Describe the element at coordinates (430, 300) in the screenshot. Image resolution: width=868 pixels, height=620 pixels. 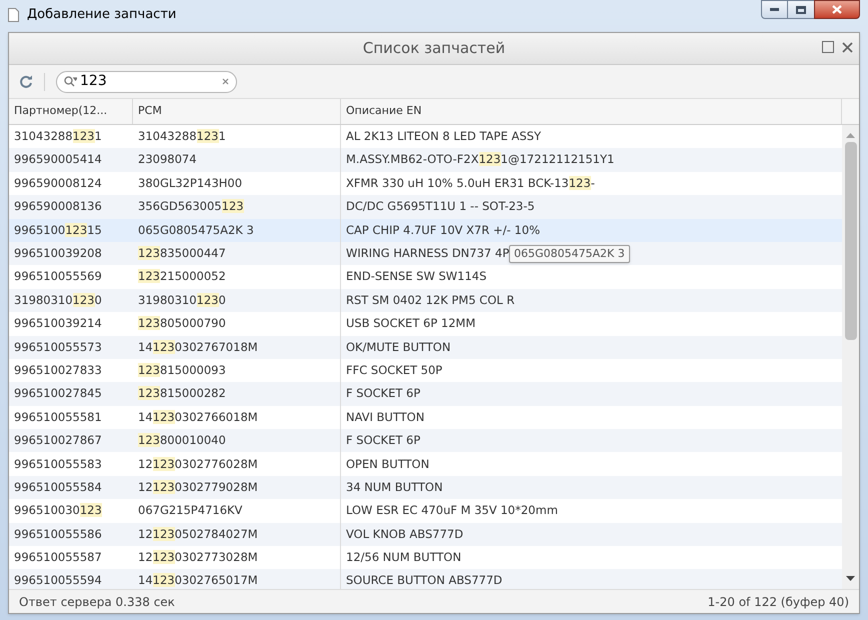
I see `table-cell-text: RST SM 0402 12K PM5 COL R` at that location.